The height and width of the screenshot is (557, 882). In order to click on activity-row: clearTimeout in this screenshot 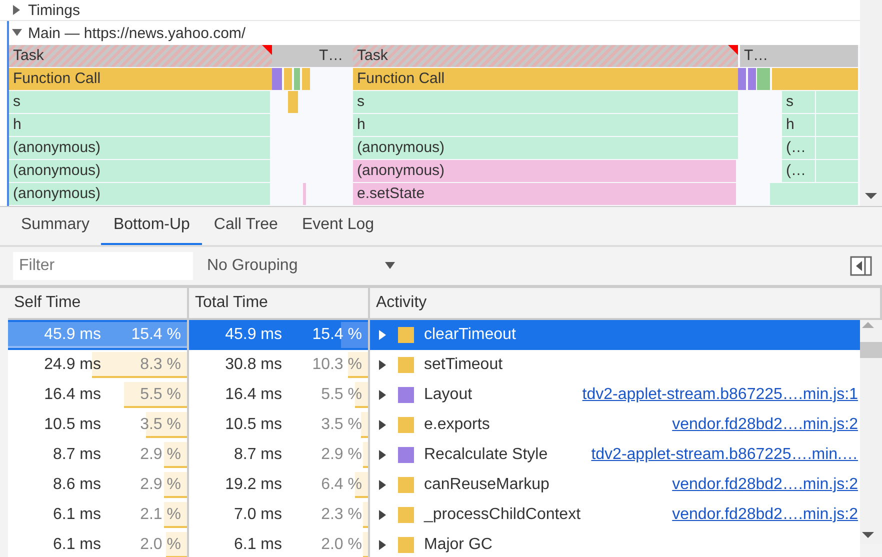, I will do `click(615, 335)`.